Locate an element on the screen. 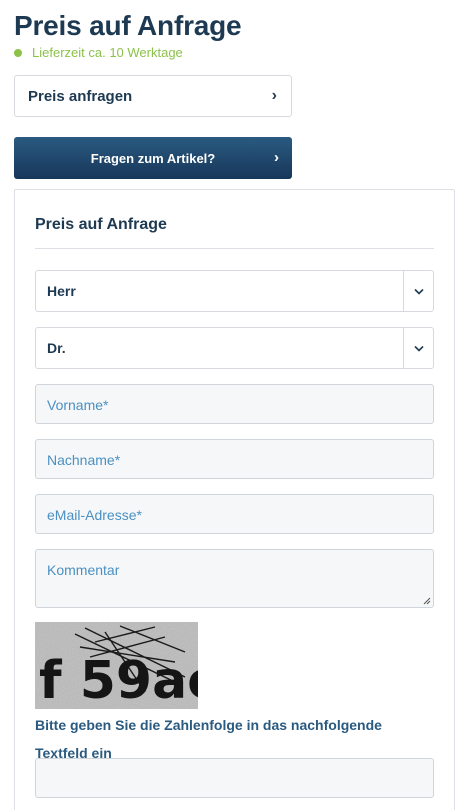  firstname-field: Vorname* is located at coordinates (234, 404).